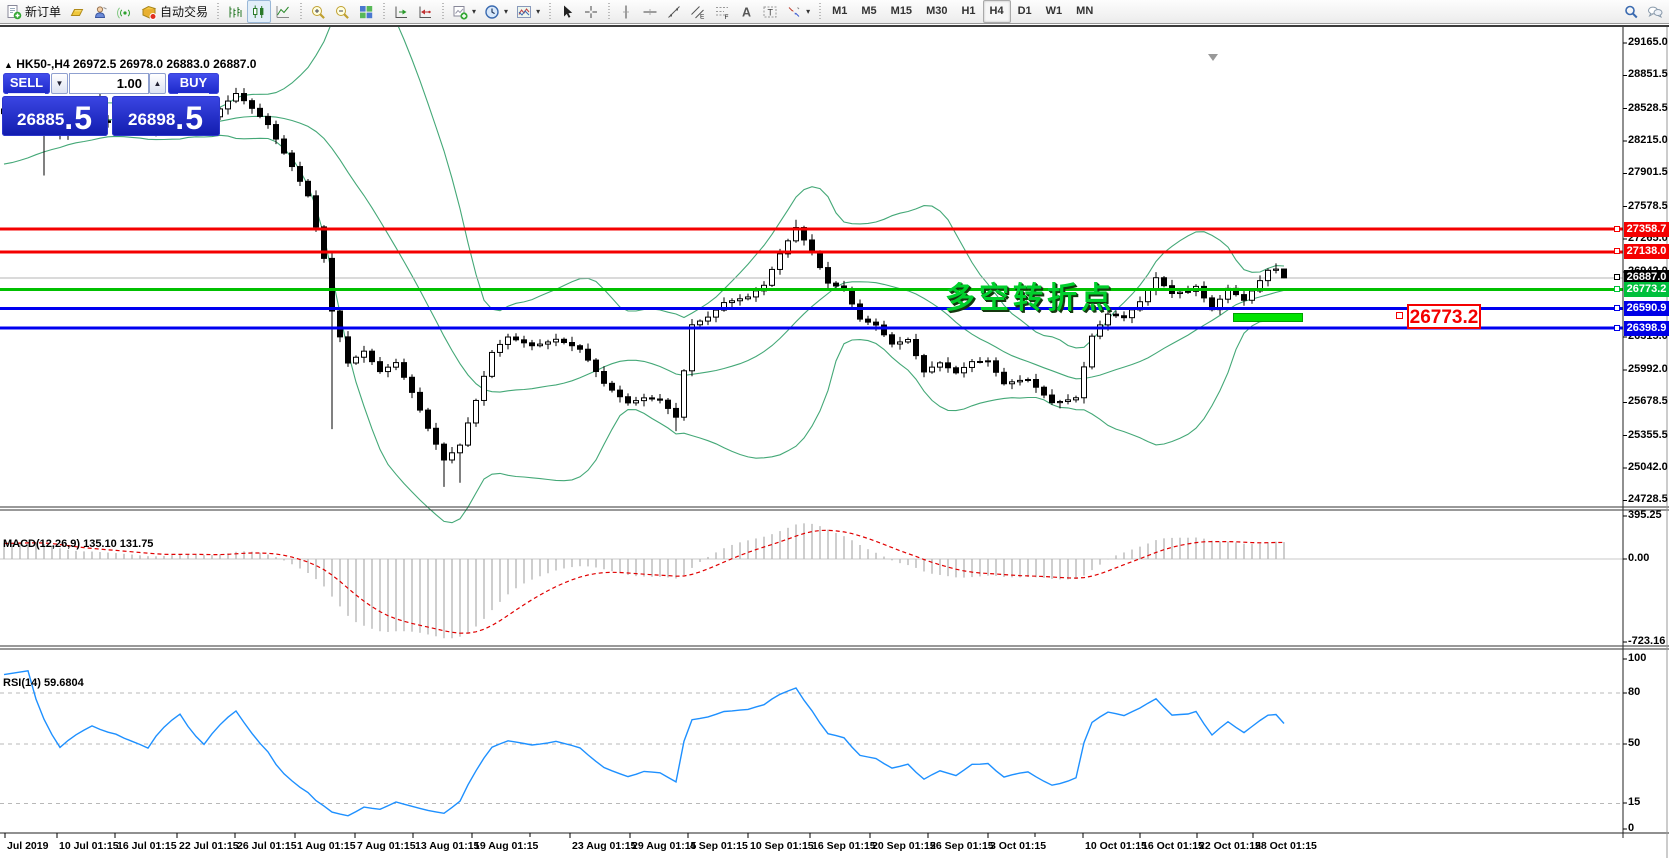  Describe the element at coordinates (936, 11) in the screenshot. I see `tf-m30-button: M30` at that location.